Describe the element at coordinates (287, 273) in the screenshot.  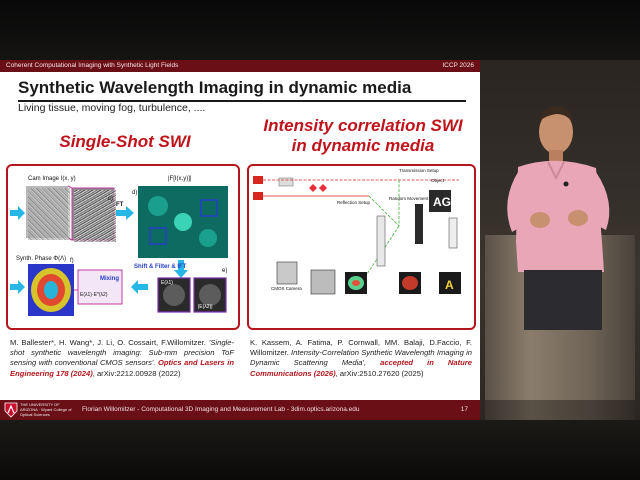
I see `cmos-camera-icon` at that location.